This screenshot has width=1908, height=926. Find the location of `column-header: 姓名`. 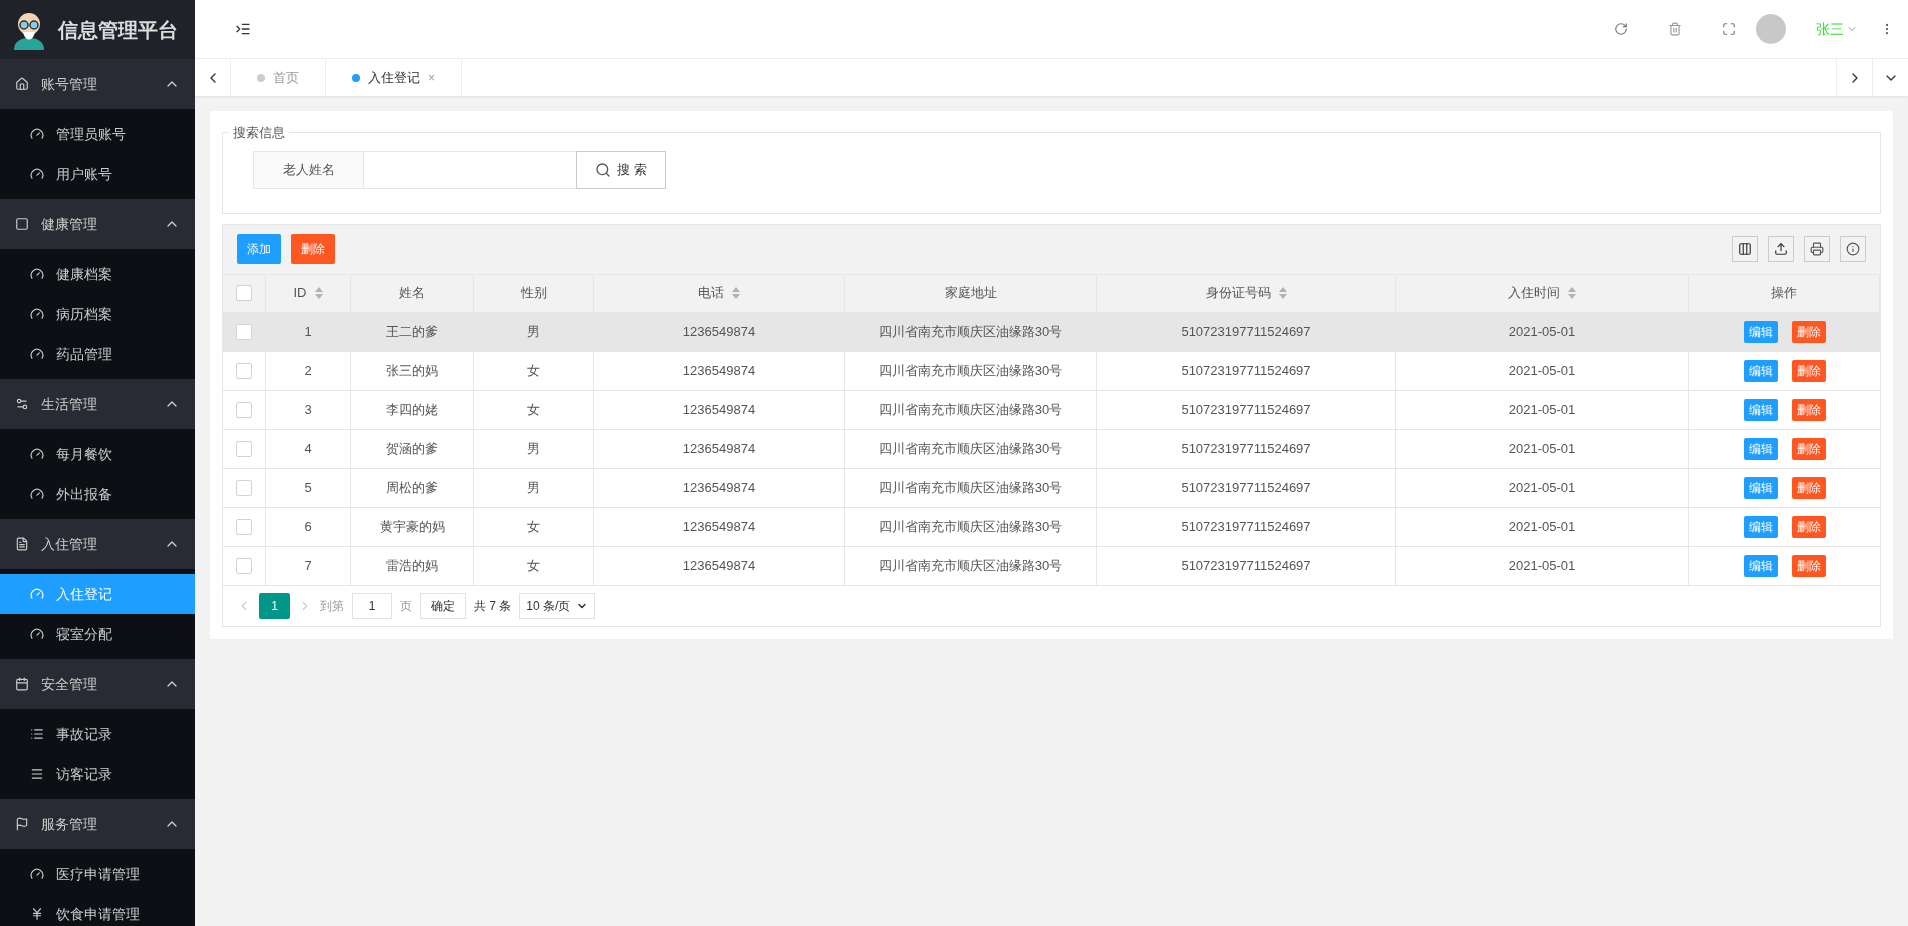

column-header: 姓名 is located at coordinates (412, 293).